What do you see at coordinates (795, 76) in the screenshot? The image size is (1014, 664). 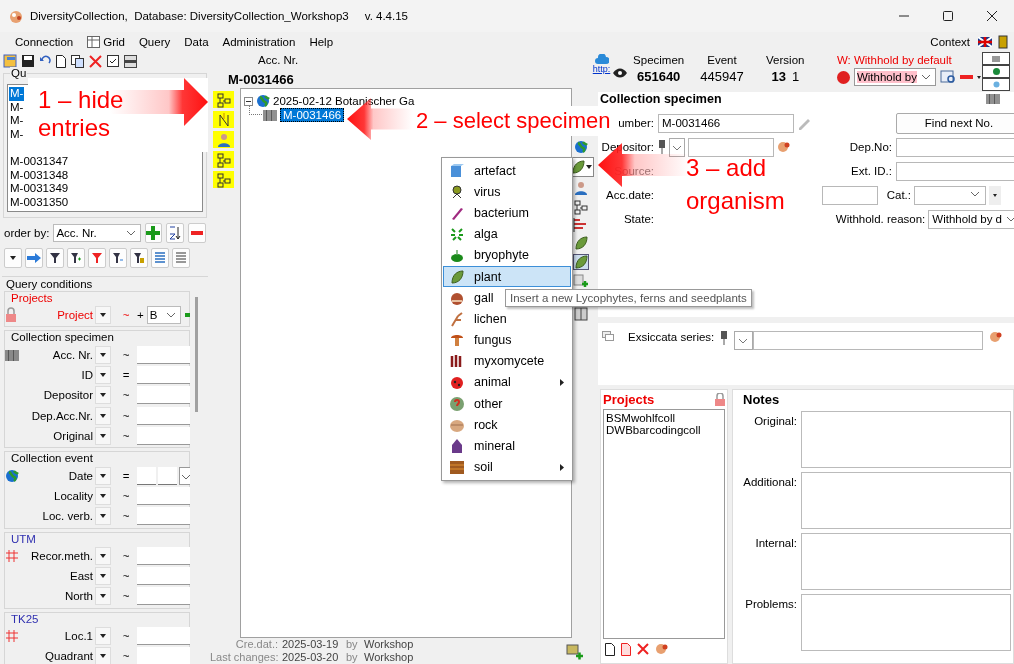 I see `id-value: 1` at bounding box center [795, 76].